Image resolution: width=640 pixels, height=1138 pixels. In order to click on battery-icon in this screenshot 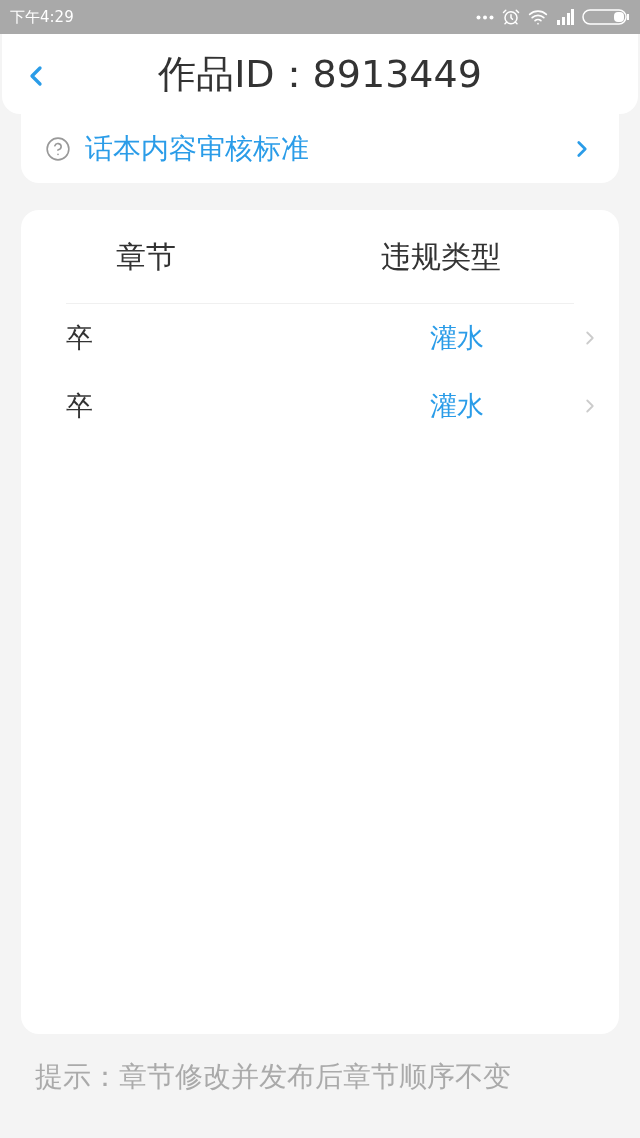, I will do `click(606, 17)`.